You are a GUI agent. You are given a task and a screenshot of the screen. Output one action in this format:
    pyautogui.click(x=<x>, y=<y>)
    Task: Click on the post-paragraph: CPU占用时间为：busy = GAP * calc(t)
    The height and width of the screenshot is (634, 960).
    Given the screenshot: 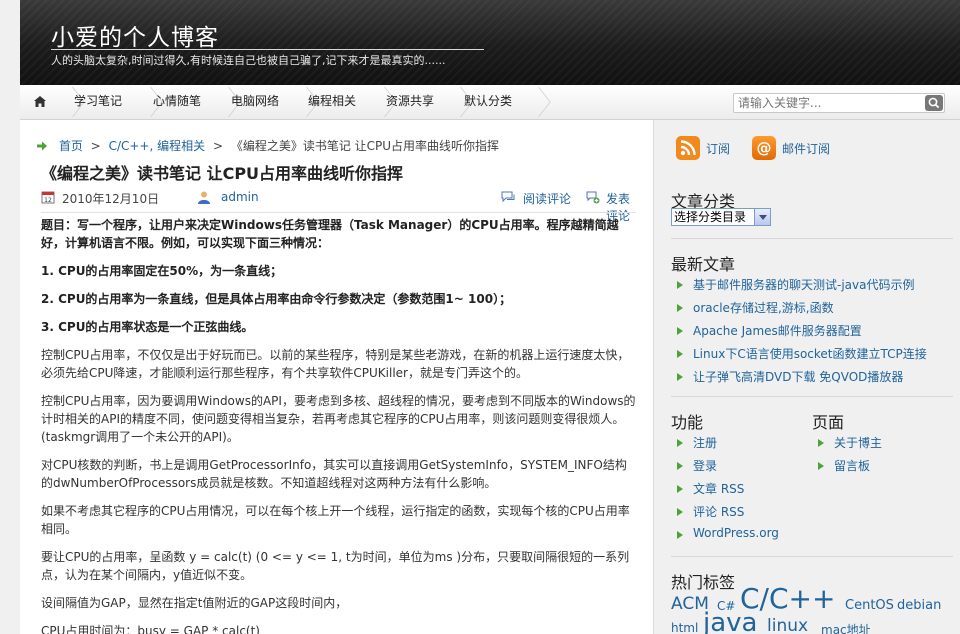 What is the action you would take?
    pyautogui.click(x=150, y=629)
    